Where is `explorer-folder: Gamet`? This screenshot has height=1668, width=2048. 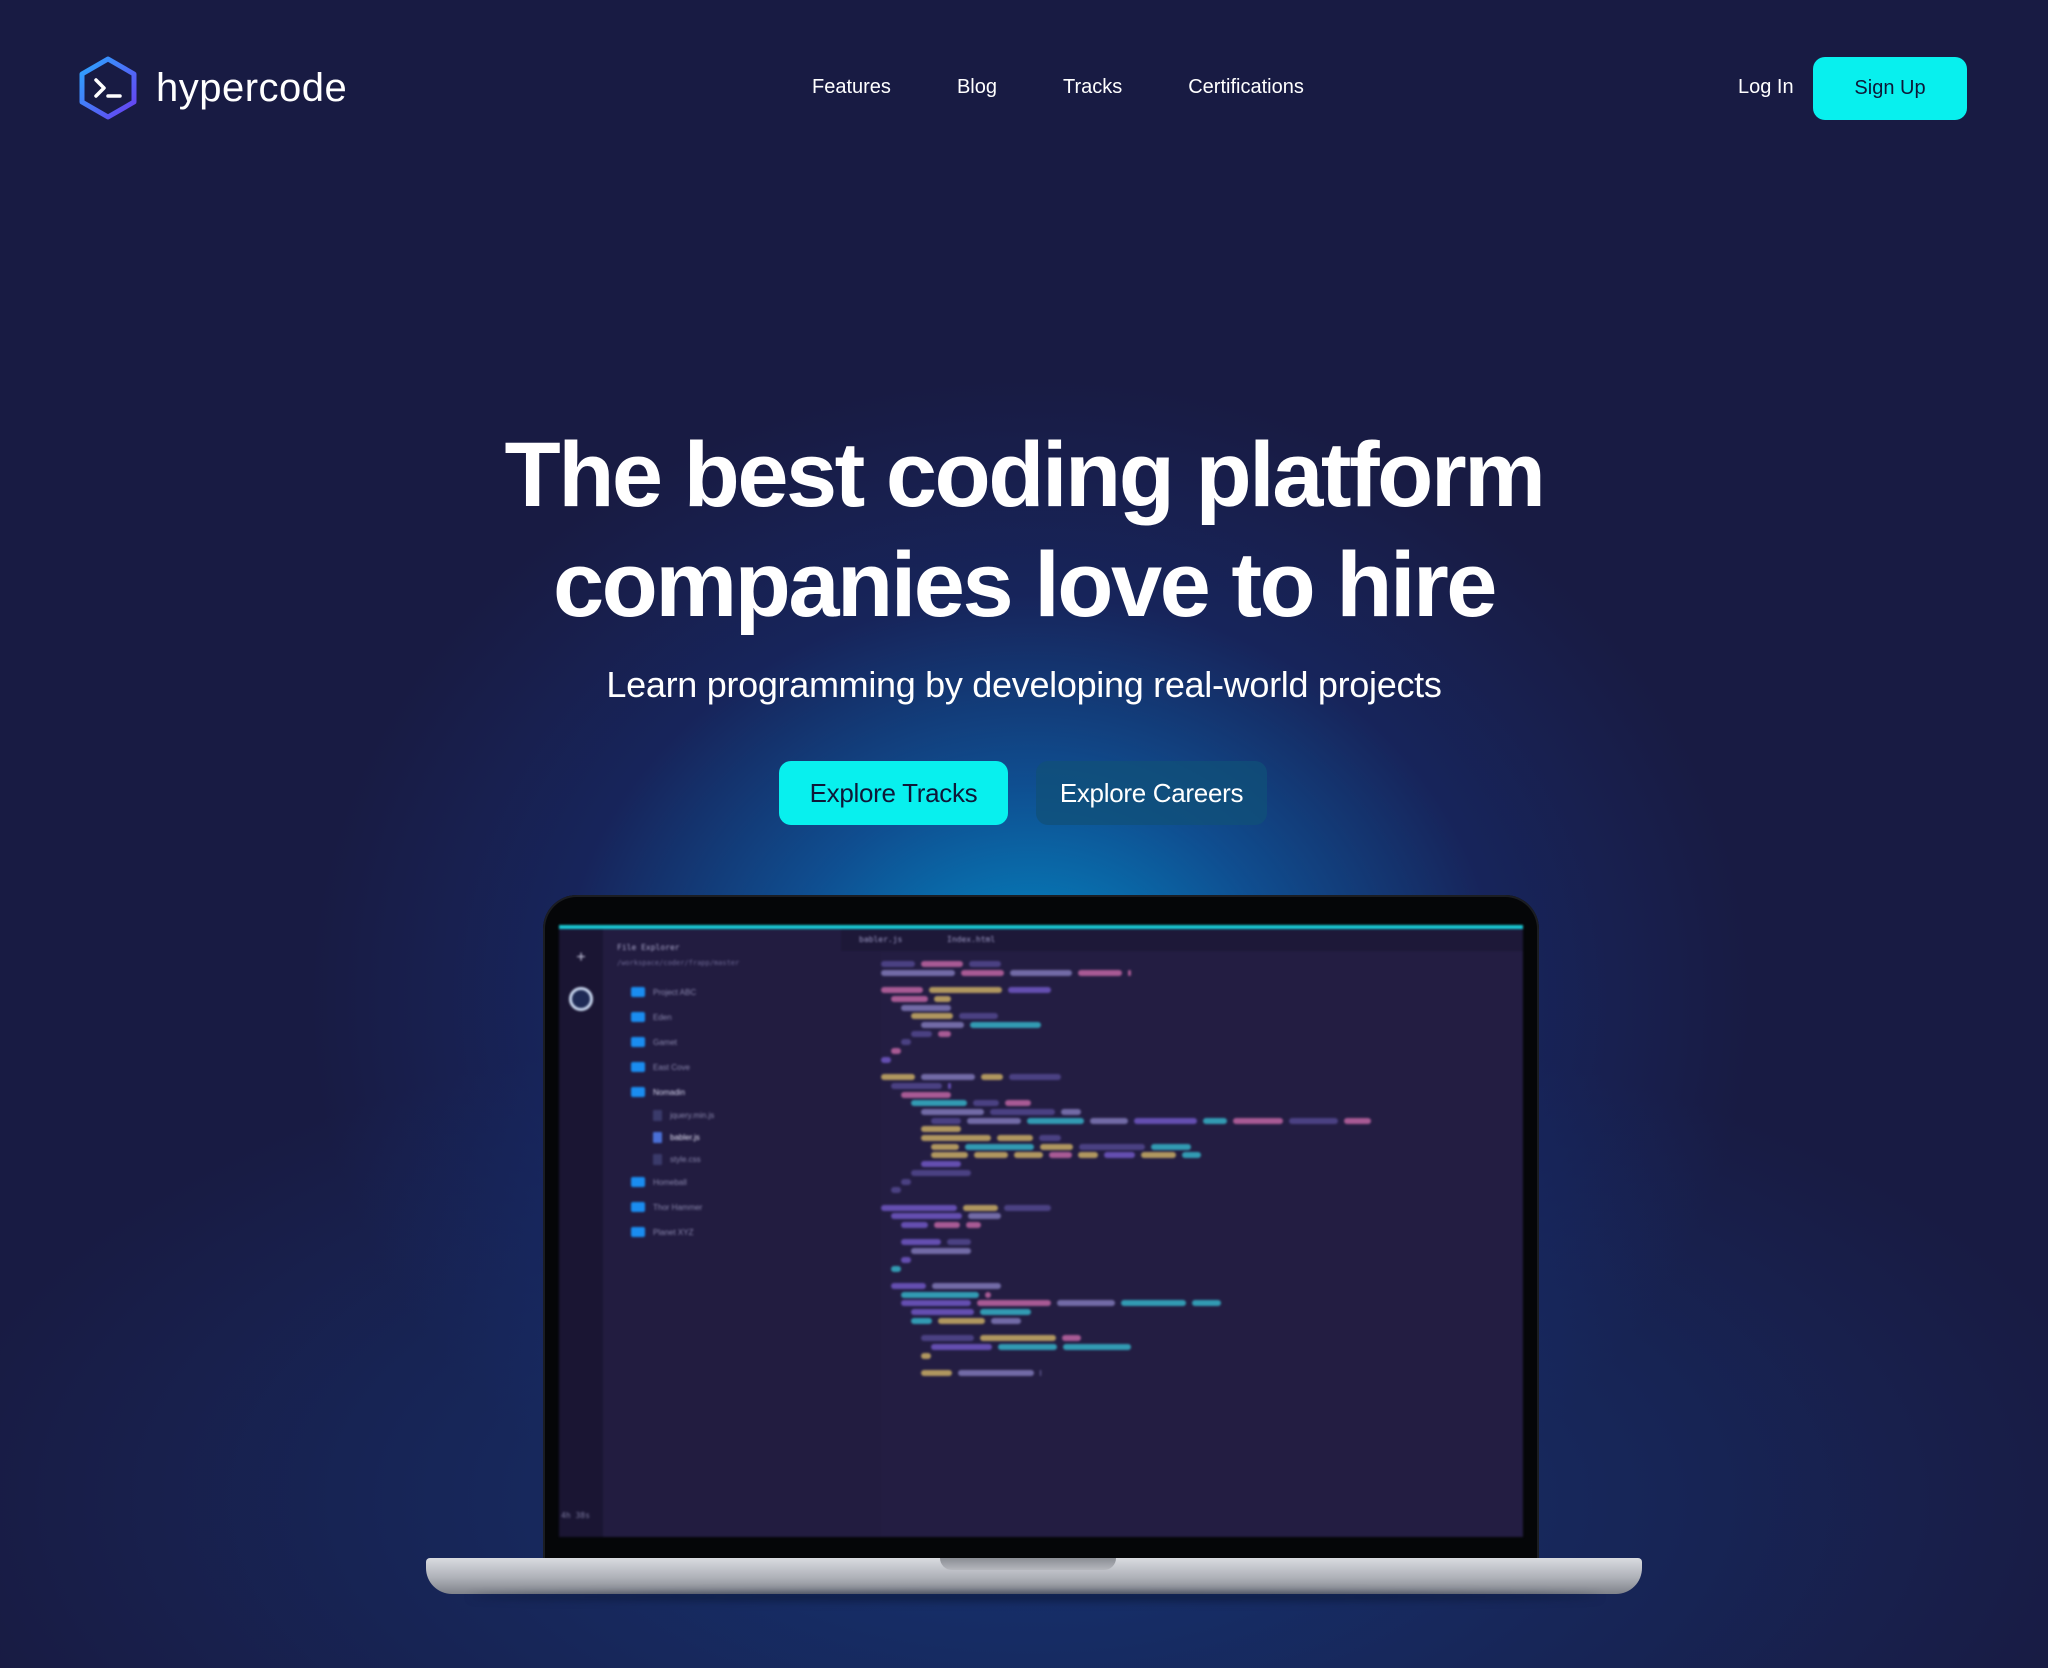 explorer-folder: Gamet is located at coordinates (654, 1042).